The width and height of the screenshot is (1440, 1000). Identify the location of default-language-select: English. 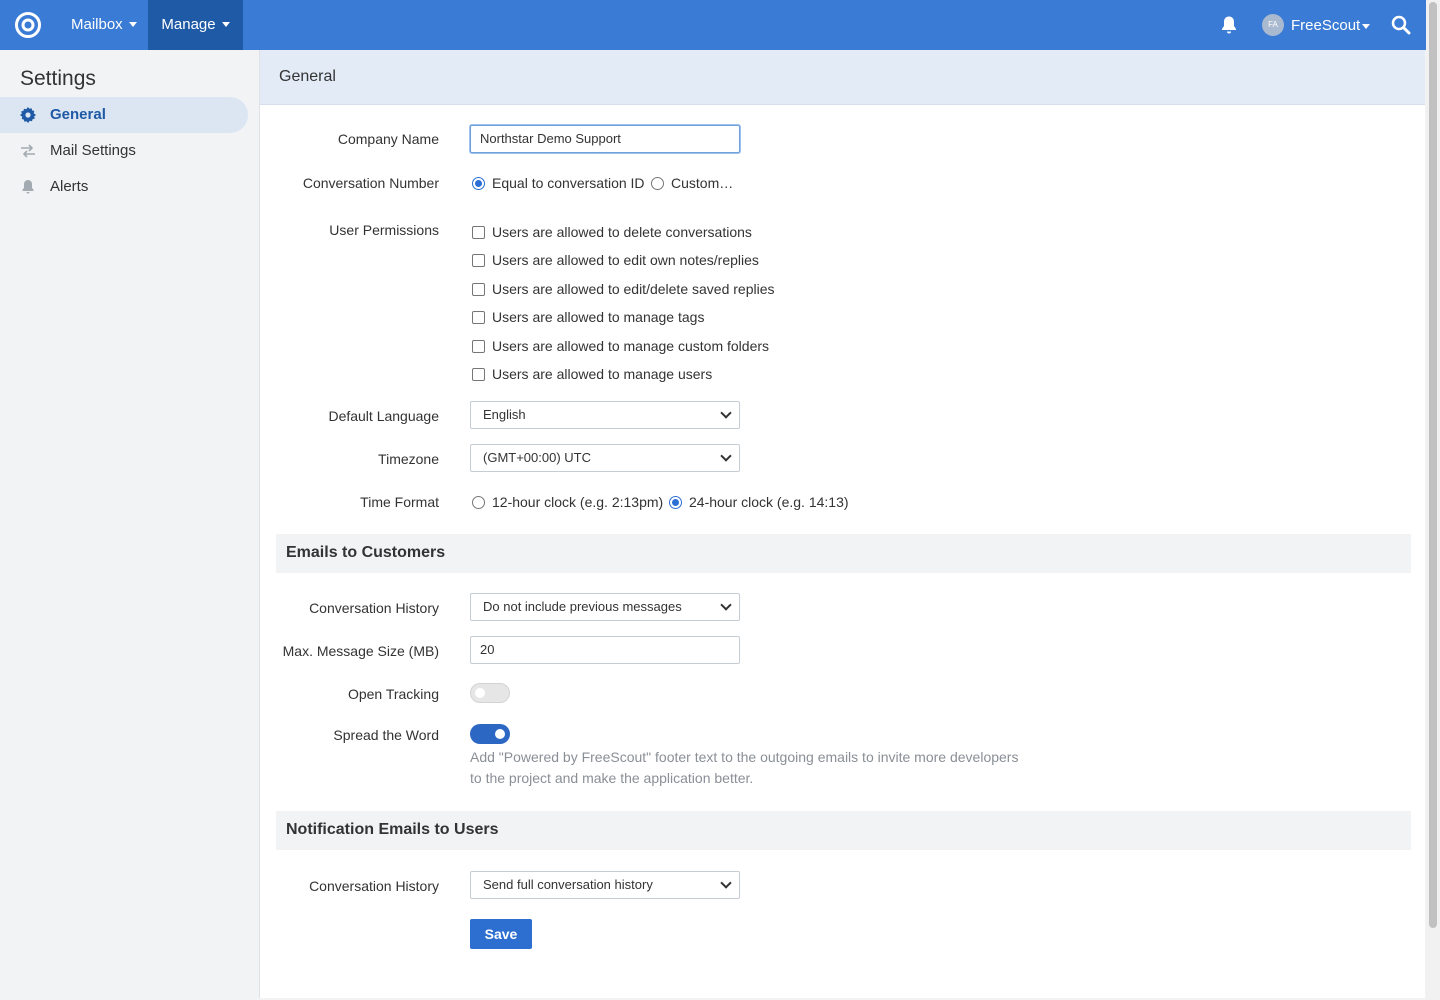
(605, 415).